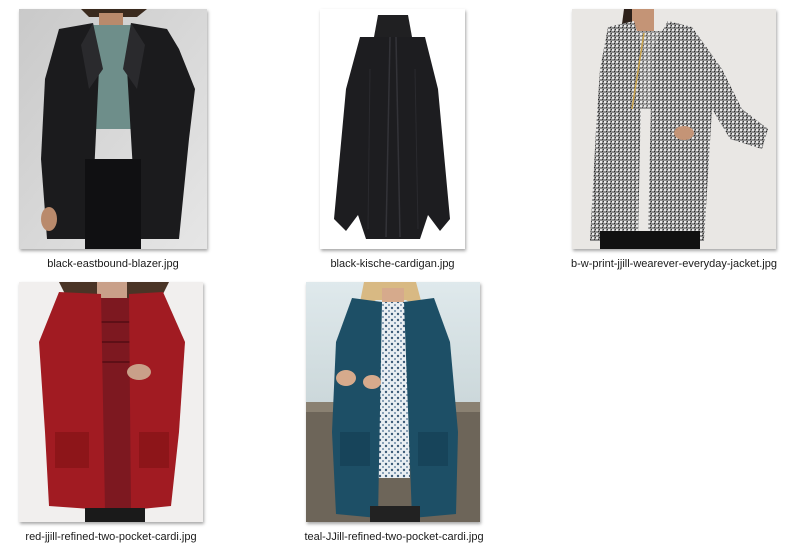 The image size is (800, 547). Describe the element at coordinates (113, 264) in the screenshot. I see `file-name-label: black-eastbound-blazer.jpg` at that location.